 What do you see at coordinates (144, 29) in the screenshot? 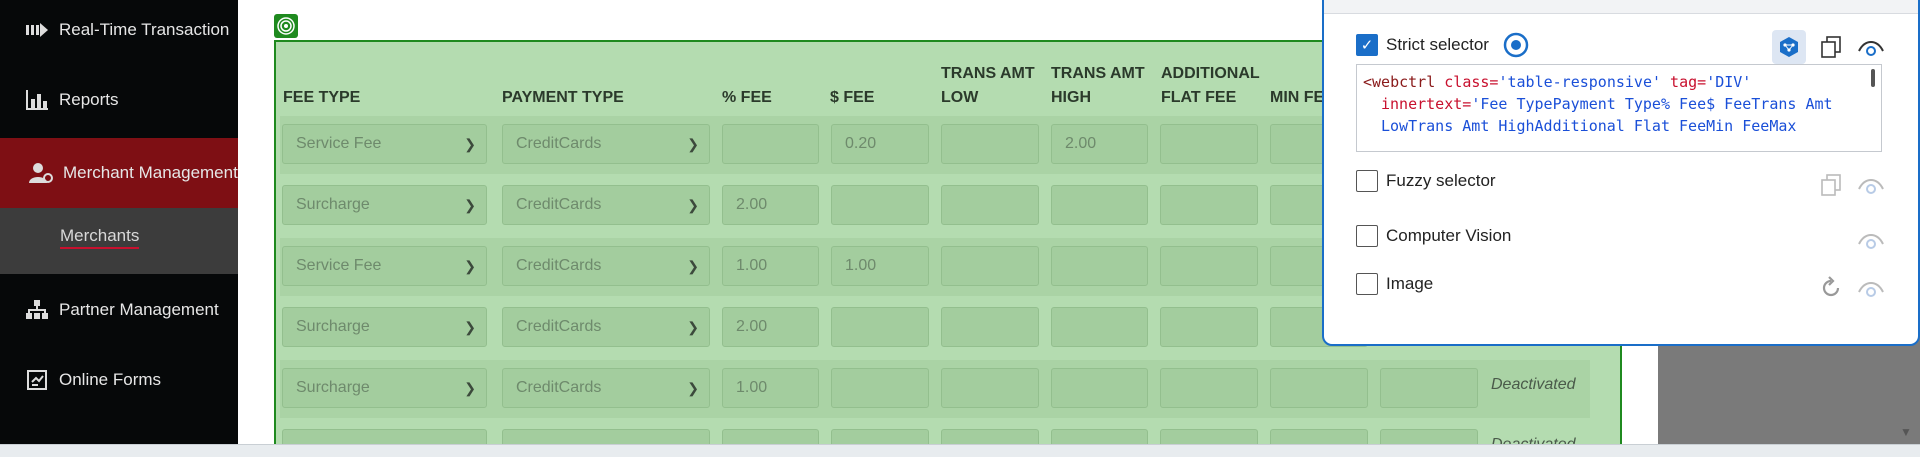
I see `sidebar-item-label: Real-Time Transaction` at bounding box center [144, 29].